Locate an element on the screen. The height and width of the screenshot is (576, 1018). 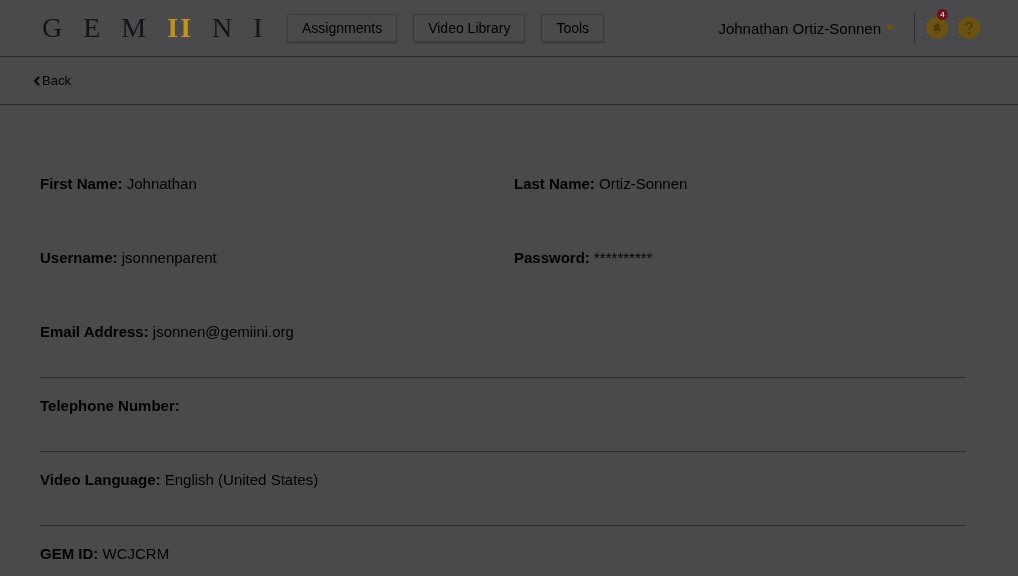
profile-field: First Name: Johnathan is located at coordinates (277, 183).